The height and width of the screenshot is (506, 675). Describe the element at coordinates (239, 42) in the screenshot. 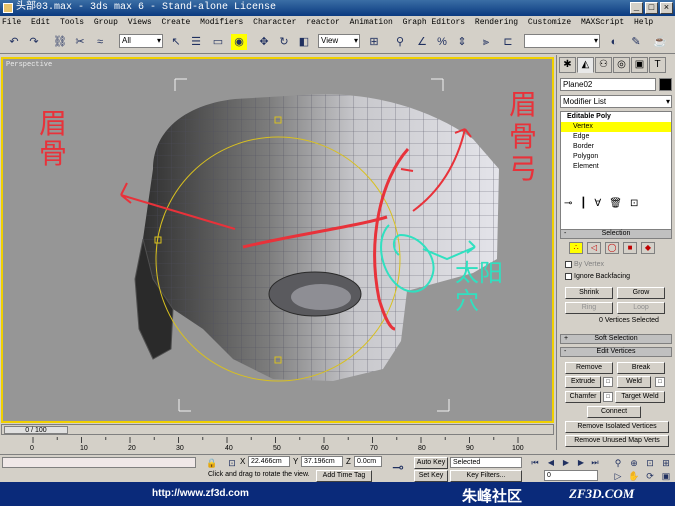

I see `window-crossing-icon: ◉` at that location.